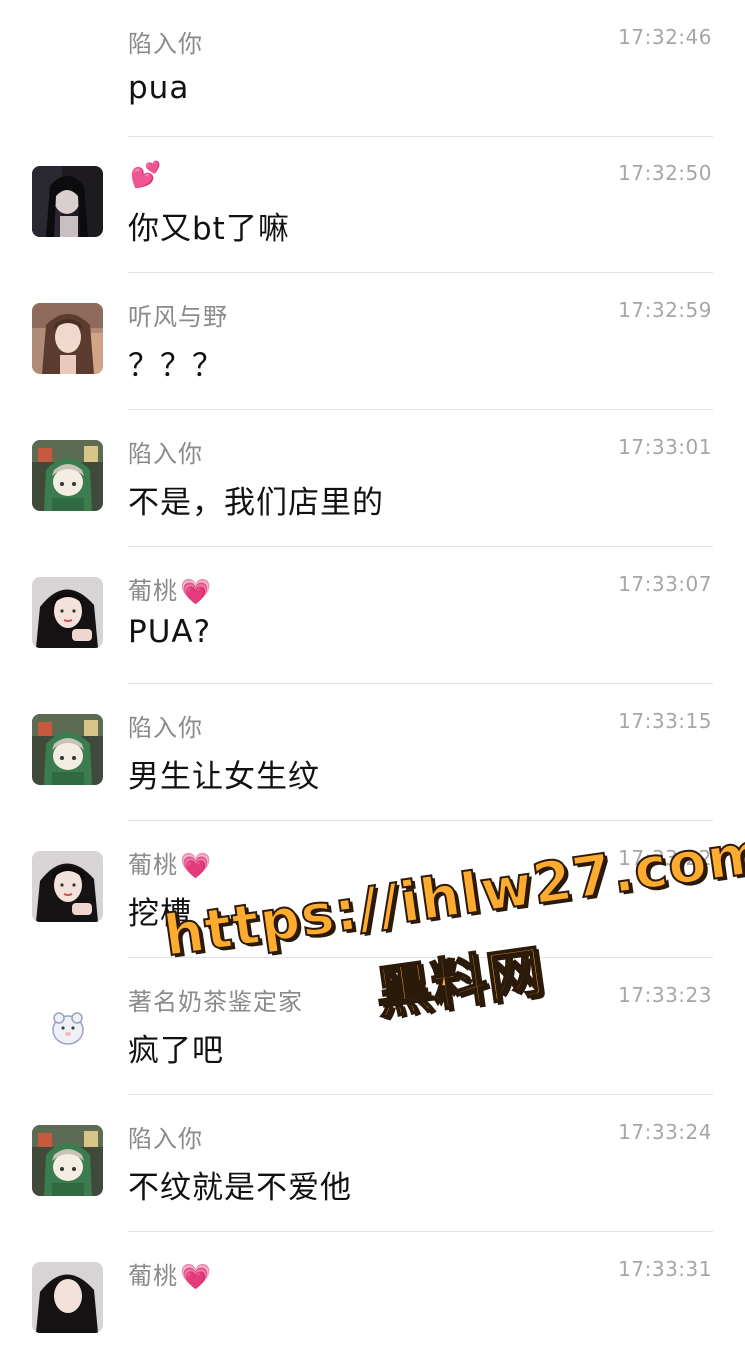 The height and width of the screenshot is (1369, 745). Describe the element at coordinates (160, 914) in the screenshot. I see `message-text: 挖槽` at that location.